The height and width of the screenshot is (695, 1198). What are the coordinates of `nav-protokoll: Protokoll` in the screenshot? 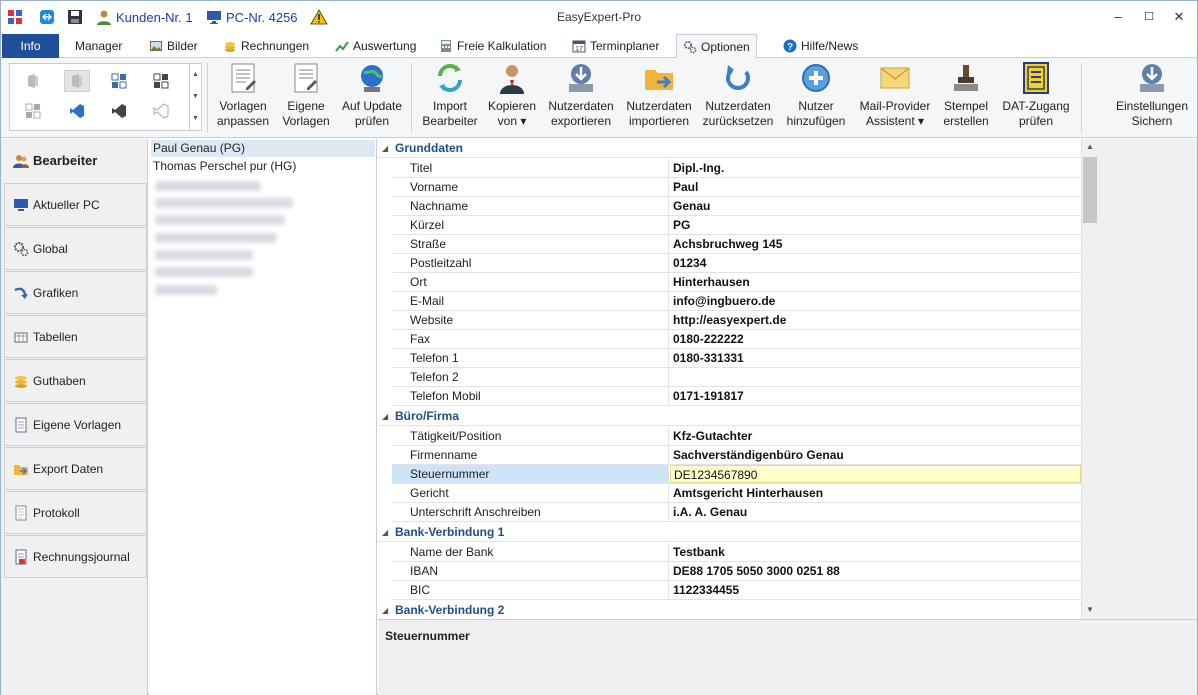 It's located at (75, 512).